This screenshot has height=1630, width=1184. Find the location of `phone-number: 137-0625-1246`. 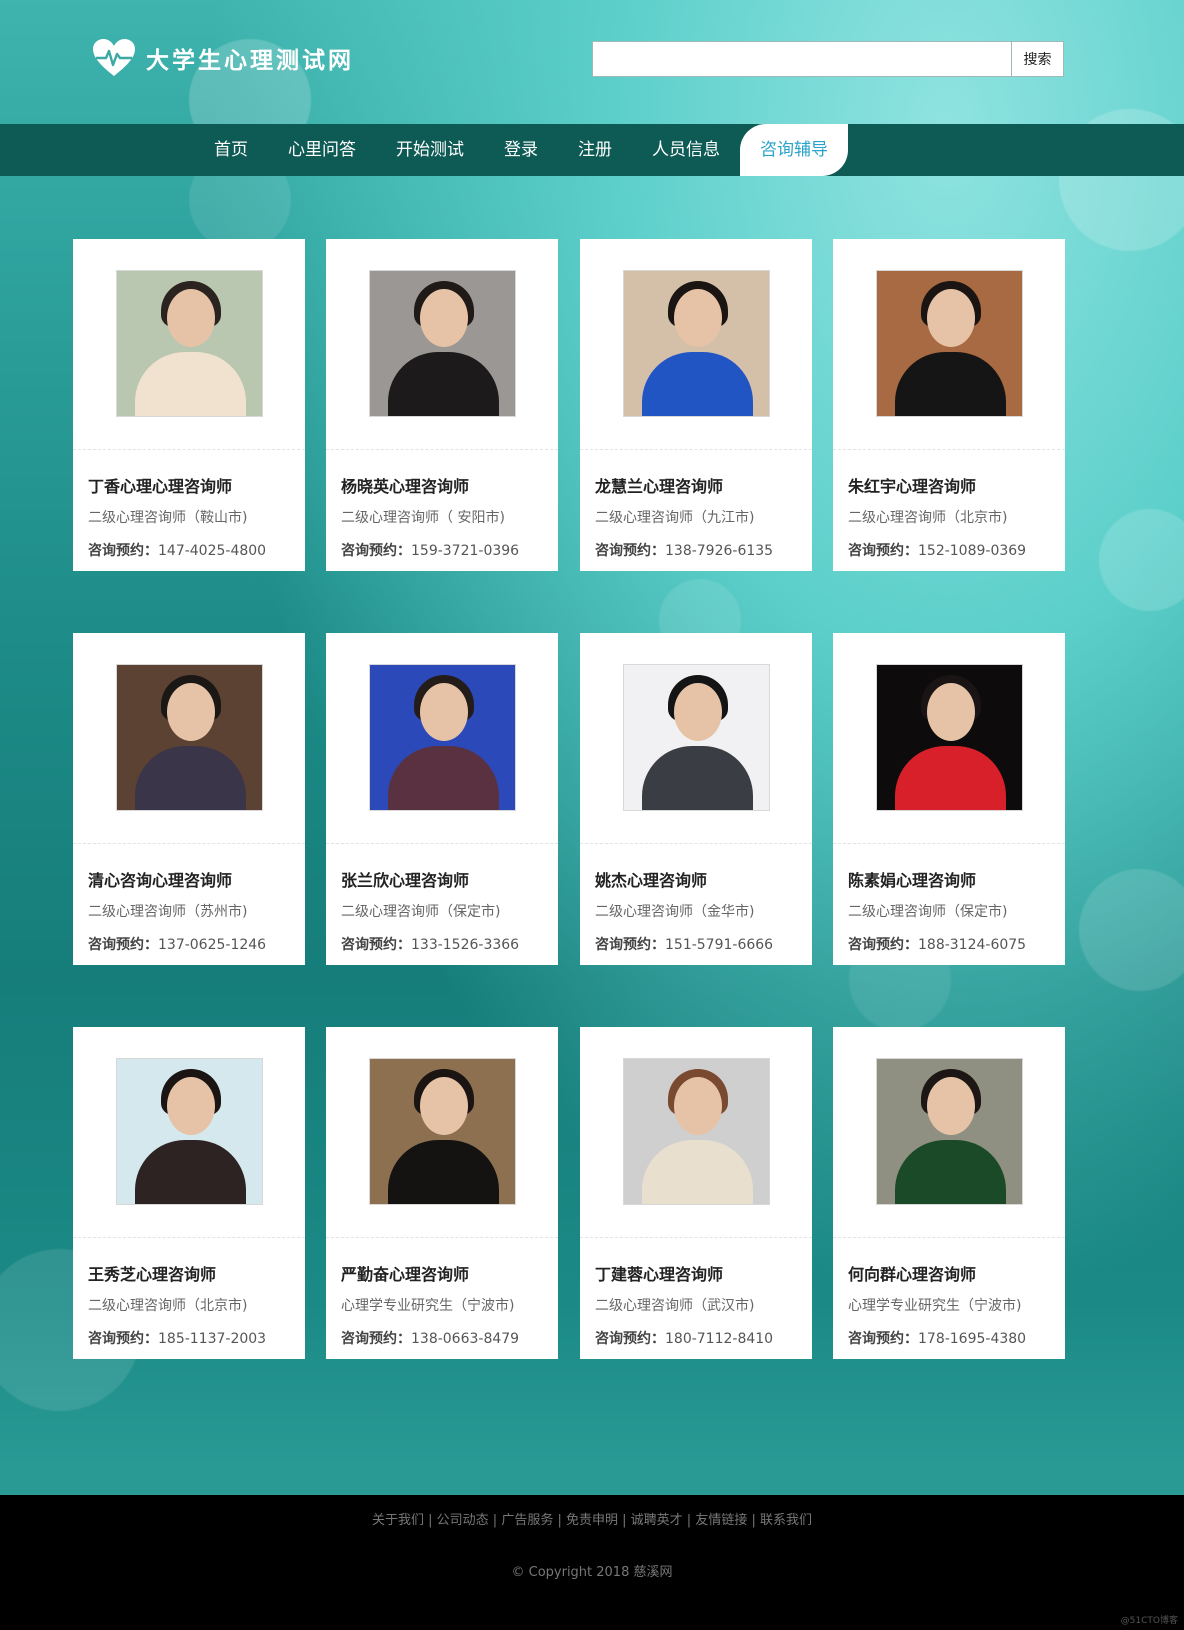

phone-number: 137-0625-1246 is located at coordinates (212, 945).